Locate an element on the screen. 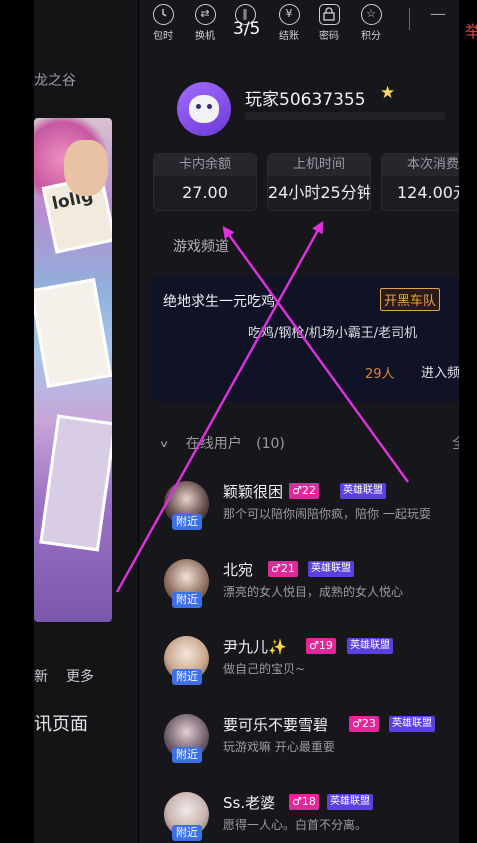  user-name: 北宛 is located at coordinates (238, 570).